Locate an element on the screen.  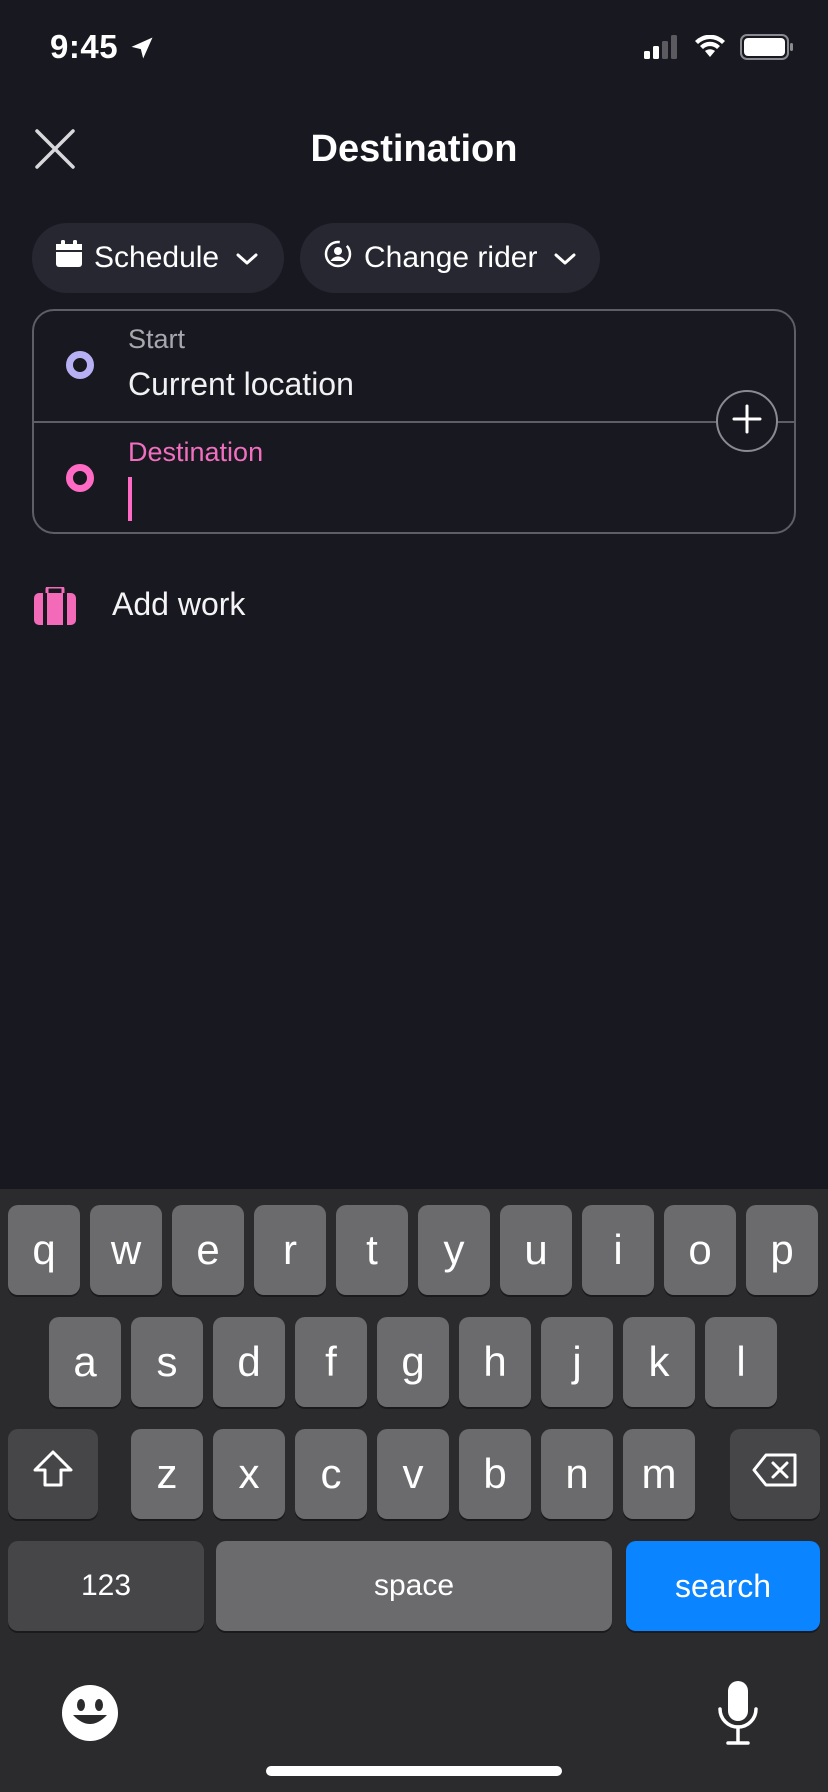
search-key: search is located at coordinates (723, 1586).